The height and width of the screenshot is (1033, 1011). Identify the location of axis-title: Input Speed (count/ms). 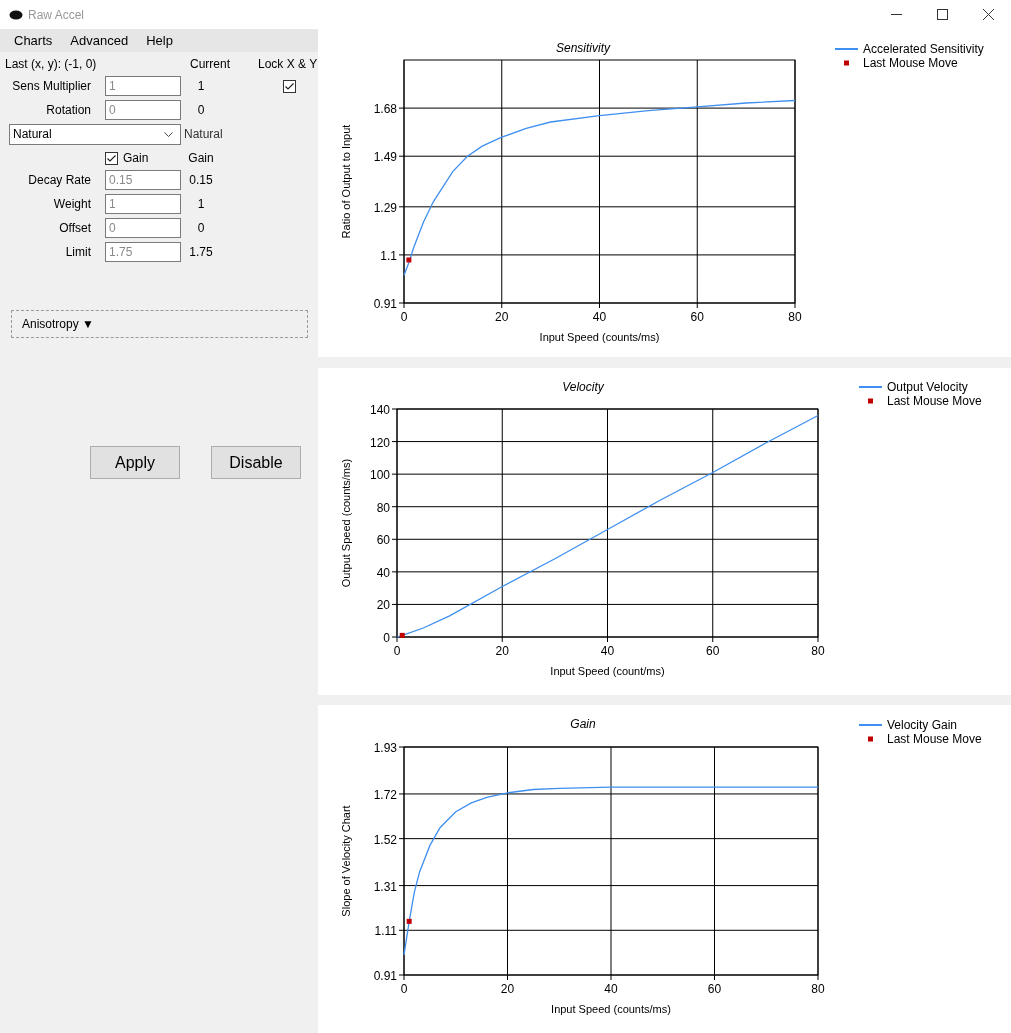
(607, 671).